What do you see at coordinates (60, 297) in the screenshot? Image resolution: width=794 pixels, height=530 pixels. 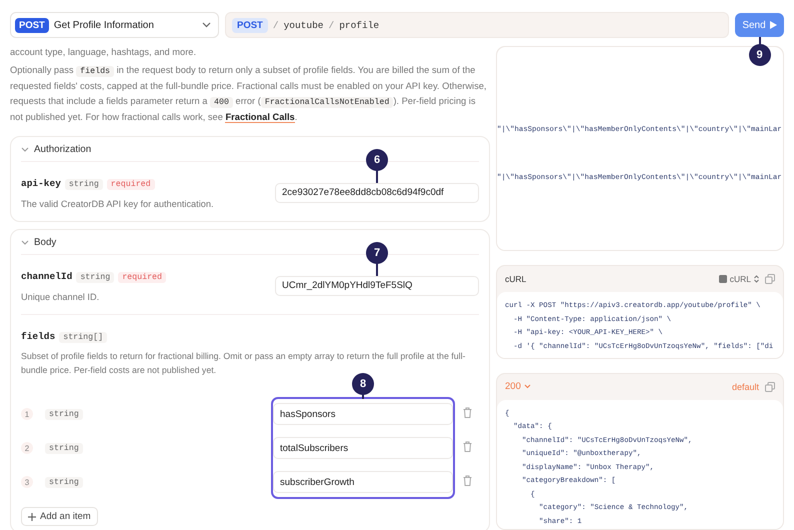 I see `param-description: Unique channel ID.` at bounding box center [60, 297].